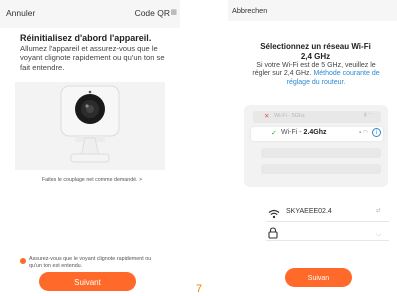  Describe the element at coordinates (249, 10) in the screenshot. I see `cancel-button: Abbrechen` at that location.